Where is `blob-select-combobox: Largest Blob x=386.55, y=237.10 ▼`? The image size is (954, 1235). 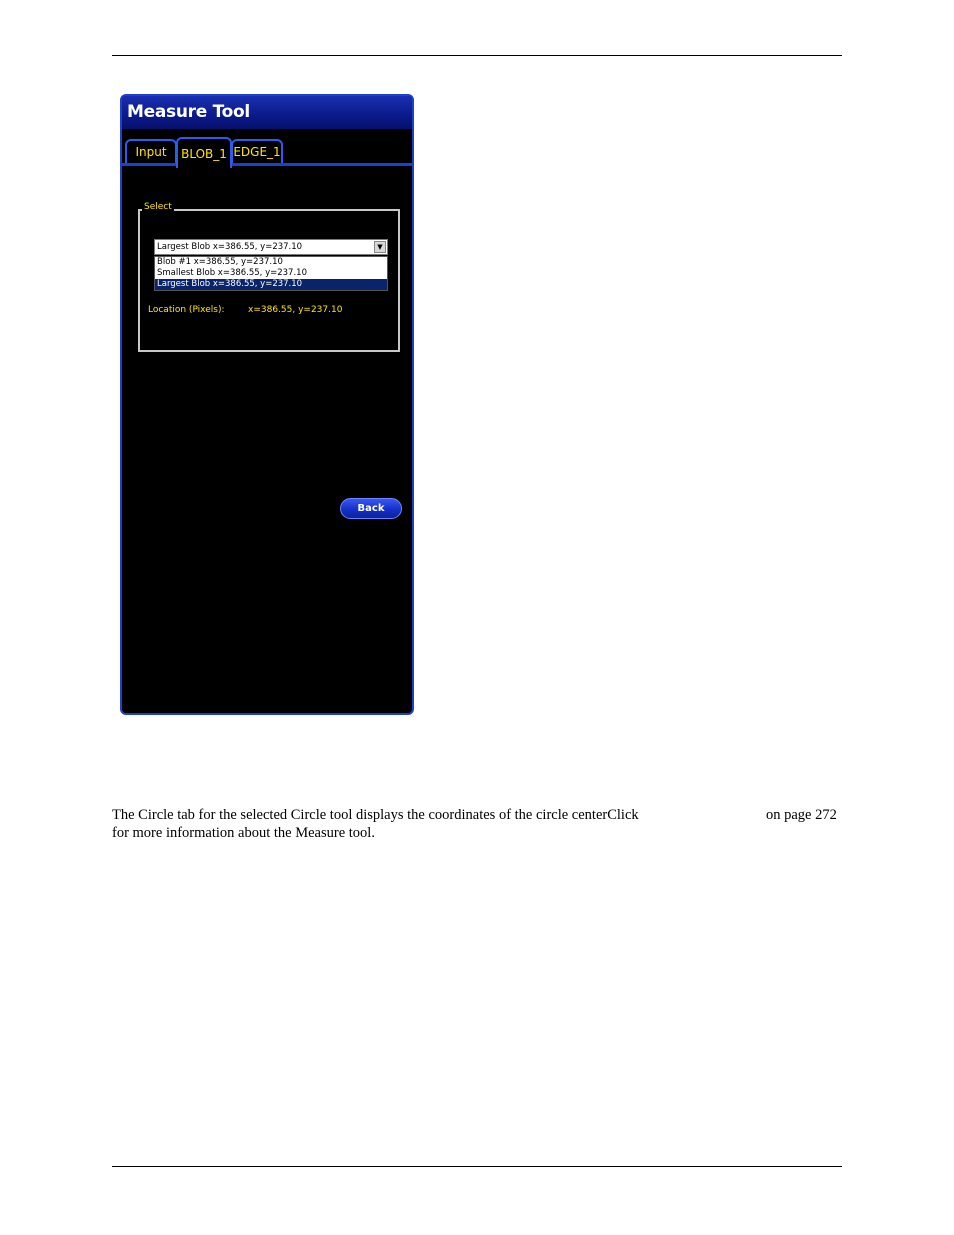
blob-select-combobox: Largest Blob x=386.55, y=237.10 ▼ is located at coordinates (271, 247).